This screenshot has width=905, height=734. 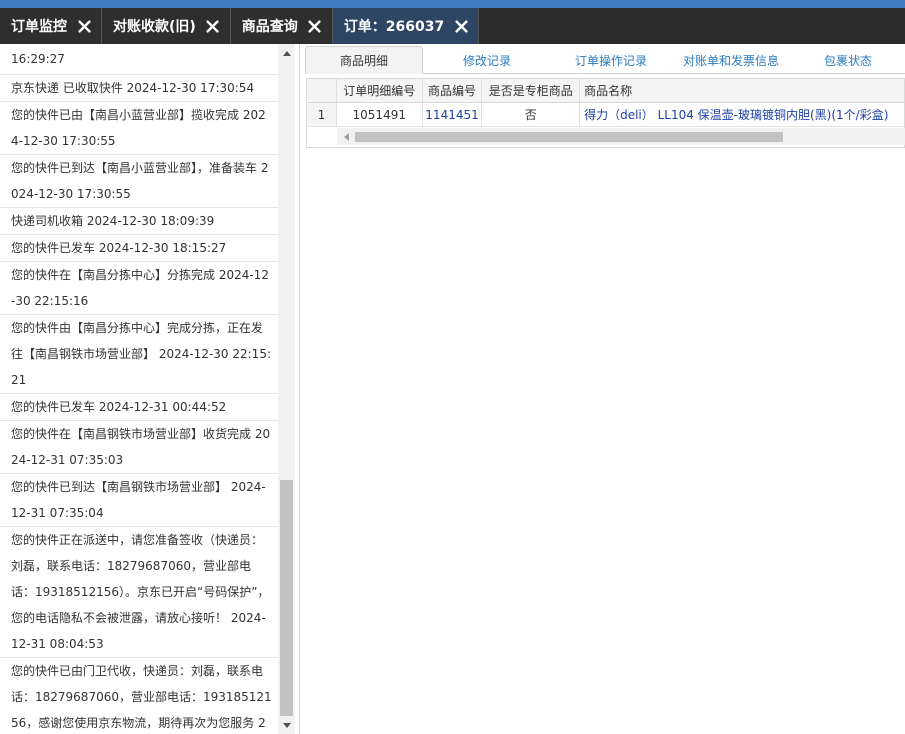 I want to click on tab-reconciliation-old: 对账收款(旧), so click(x=166, y=26).